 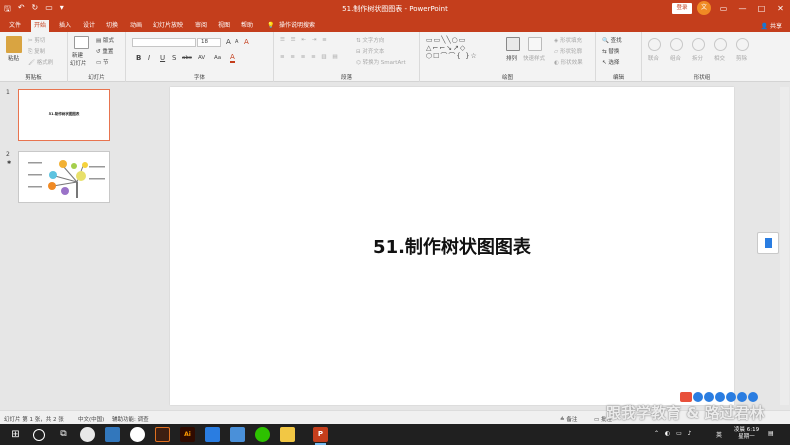 I want to click on subtract-label: 剪除, so click(x=741, y=58).